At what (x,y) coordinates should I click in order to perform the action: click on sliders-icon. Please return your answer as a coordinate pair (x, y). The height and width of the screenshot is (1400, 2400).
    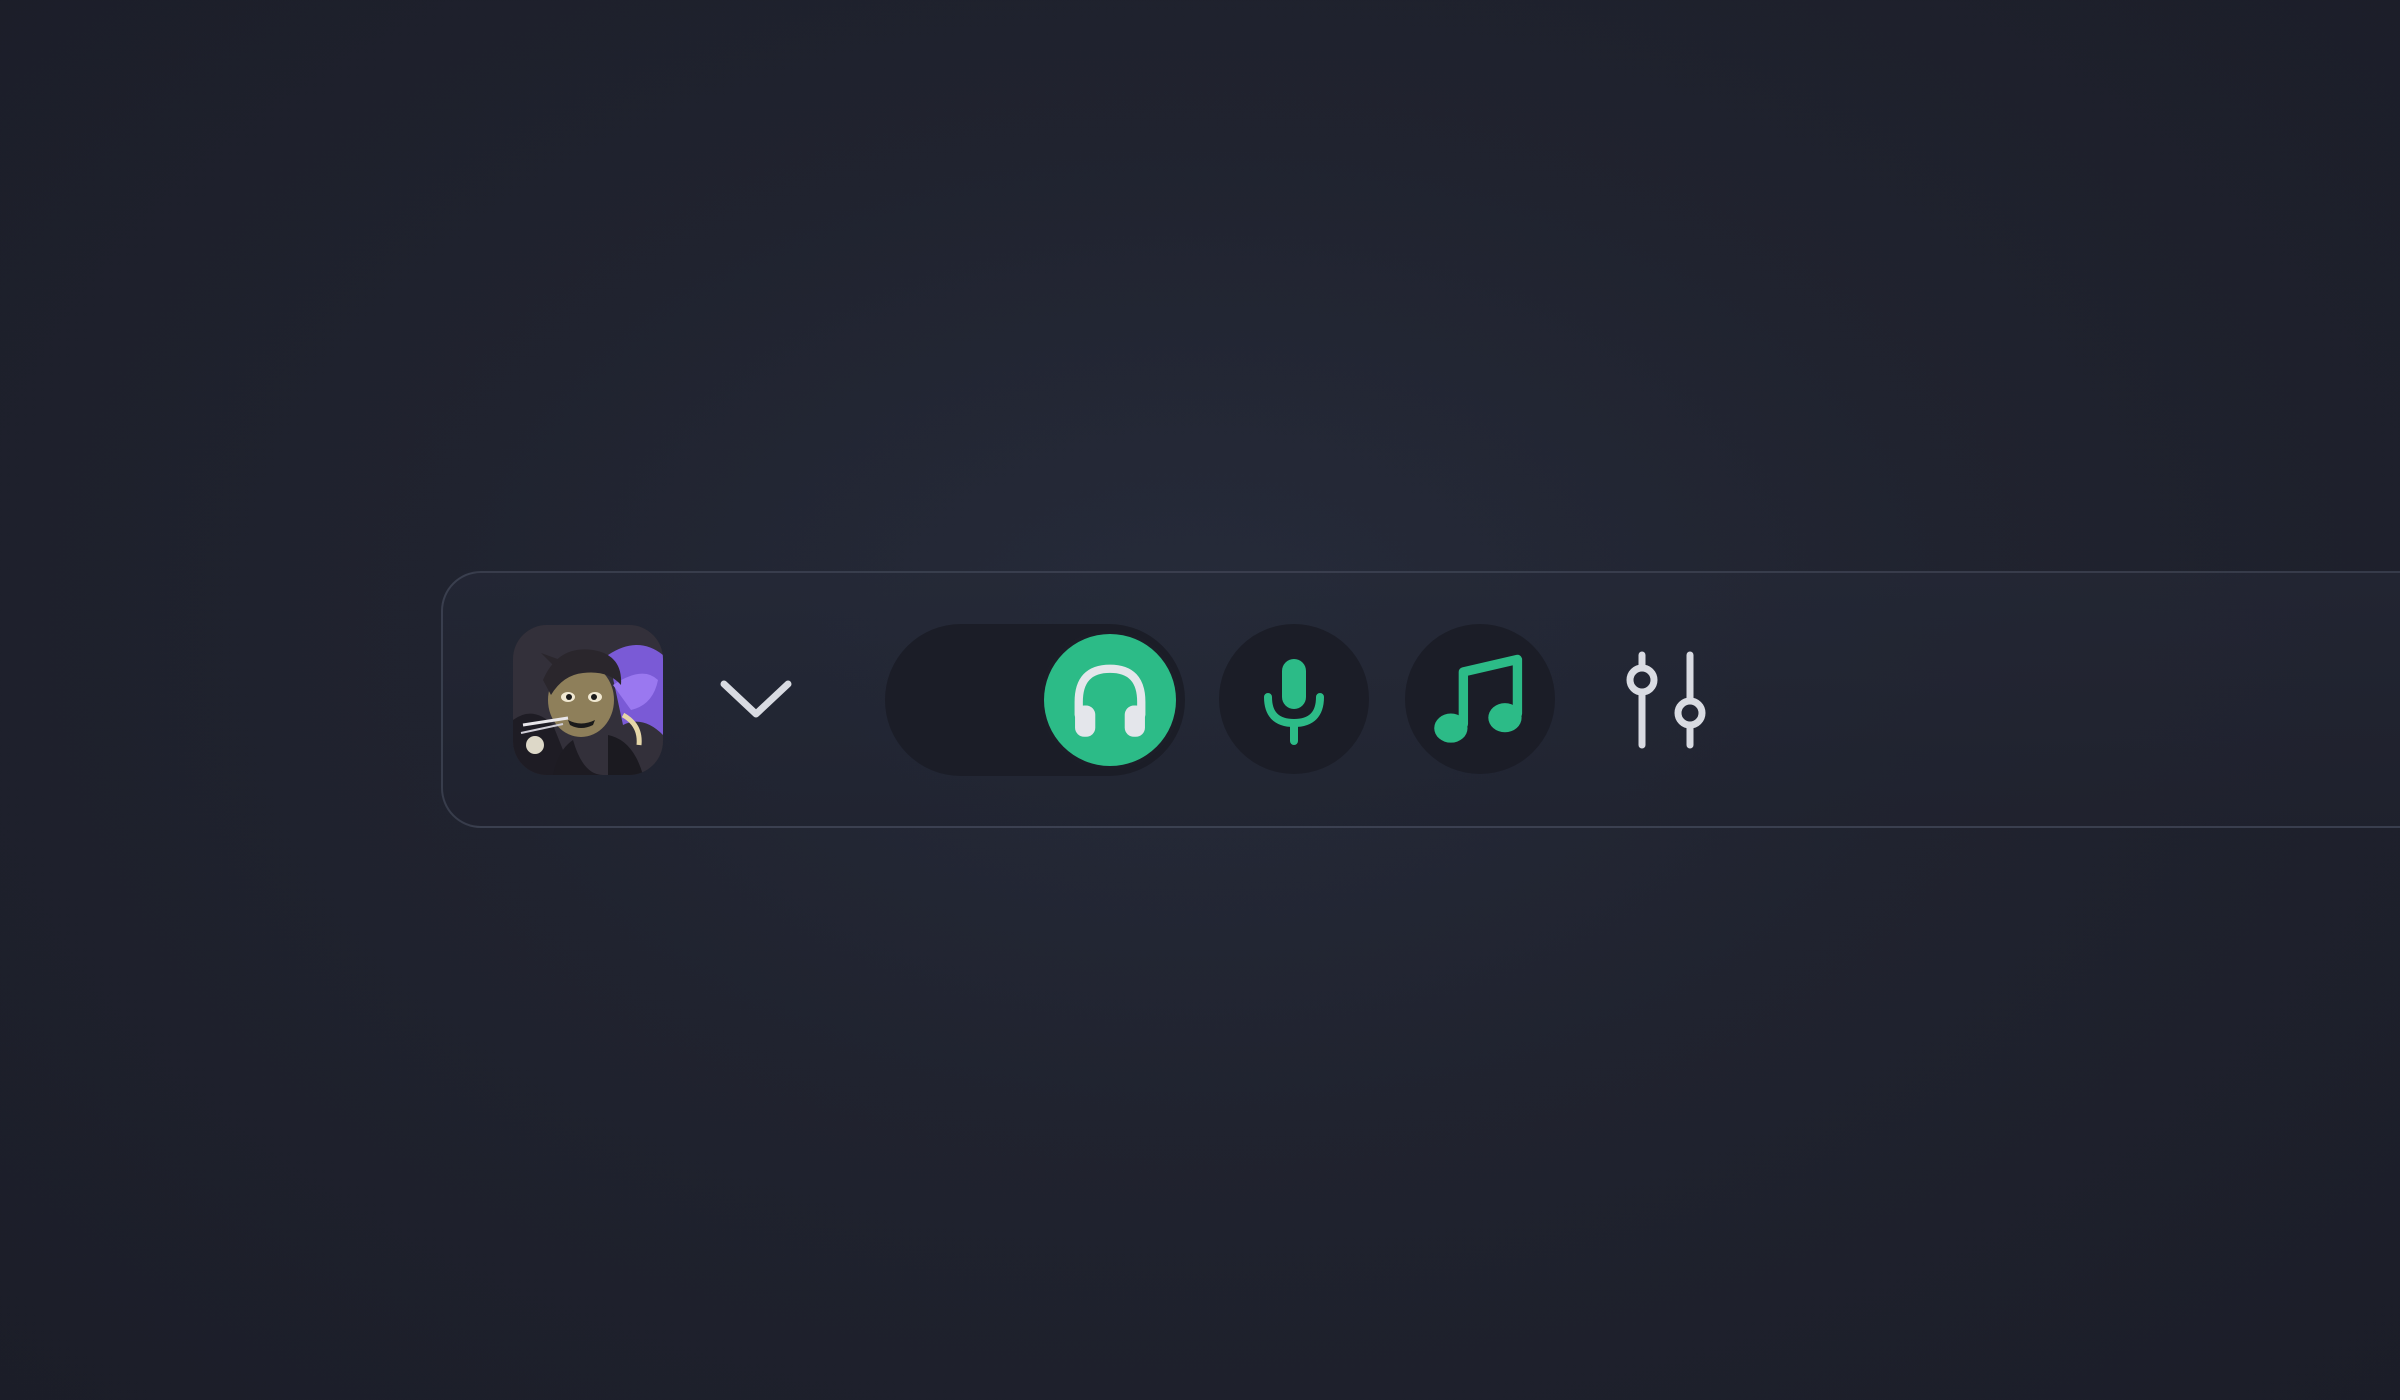
    Looking at the image, I should click on (1666, 700).